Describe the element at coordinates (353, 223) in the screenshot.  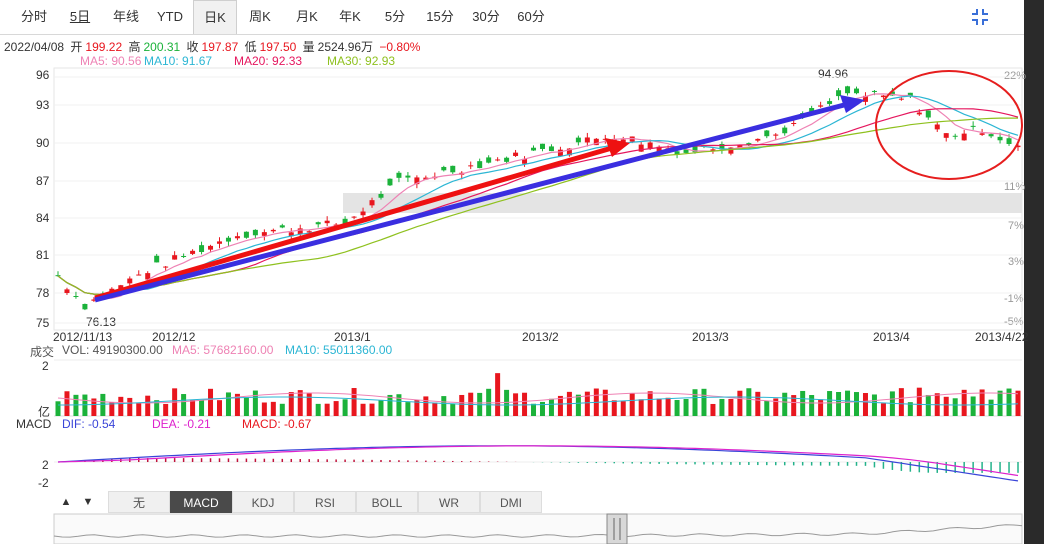
I see `trend-arrow-red` at that location.